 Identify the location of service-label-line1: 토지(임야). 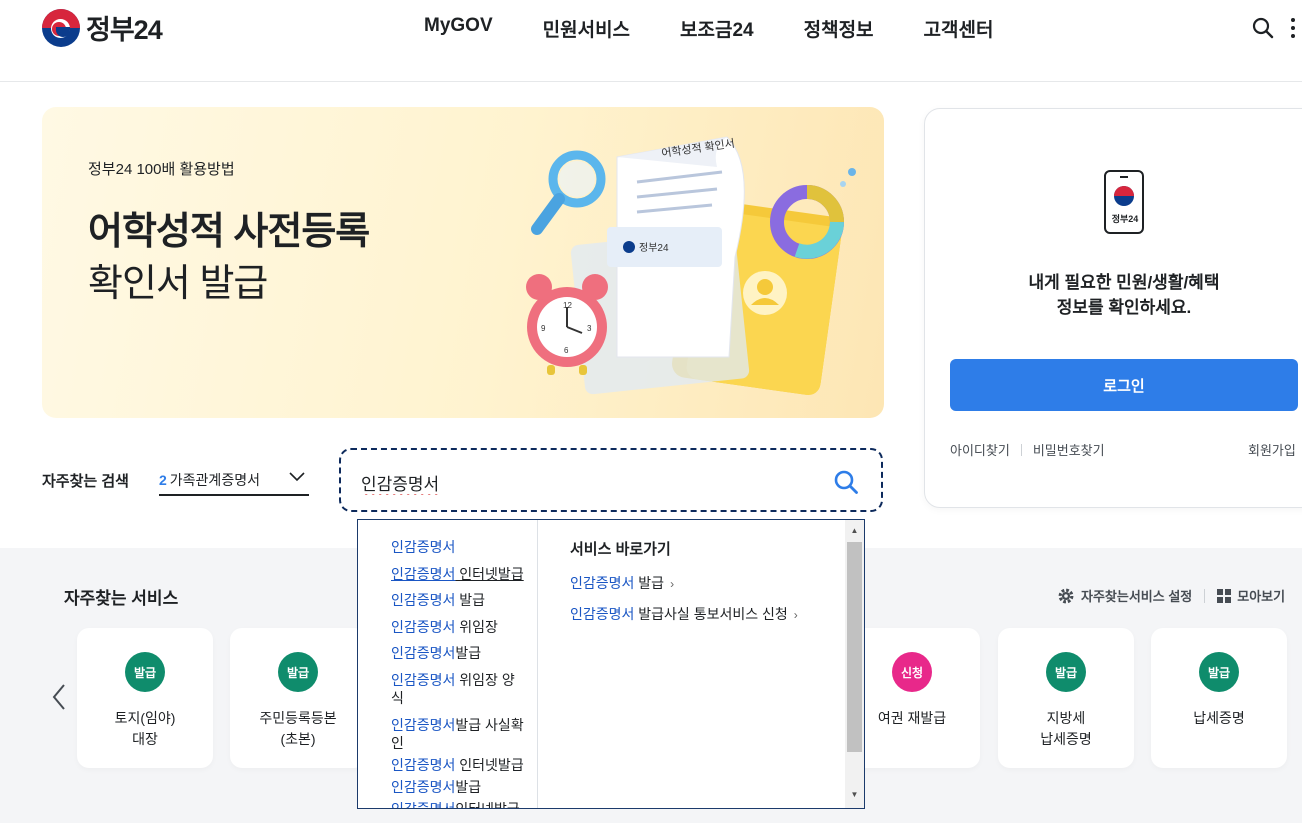
(145, 718).